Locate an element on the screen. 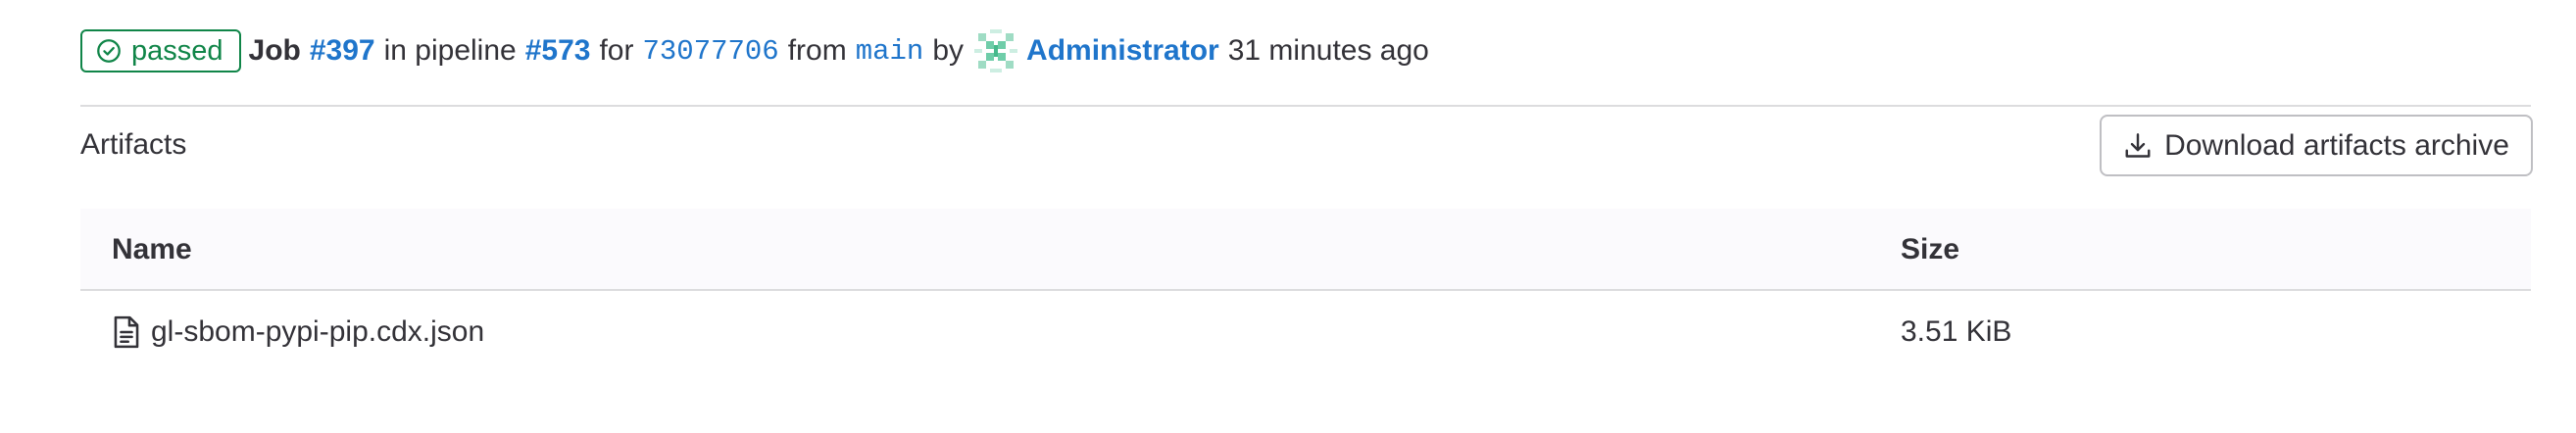 This screenshot has height=433, width=2576. time-ago: 31 minutes ago is located at coordinates (1328, 50).